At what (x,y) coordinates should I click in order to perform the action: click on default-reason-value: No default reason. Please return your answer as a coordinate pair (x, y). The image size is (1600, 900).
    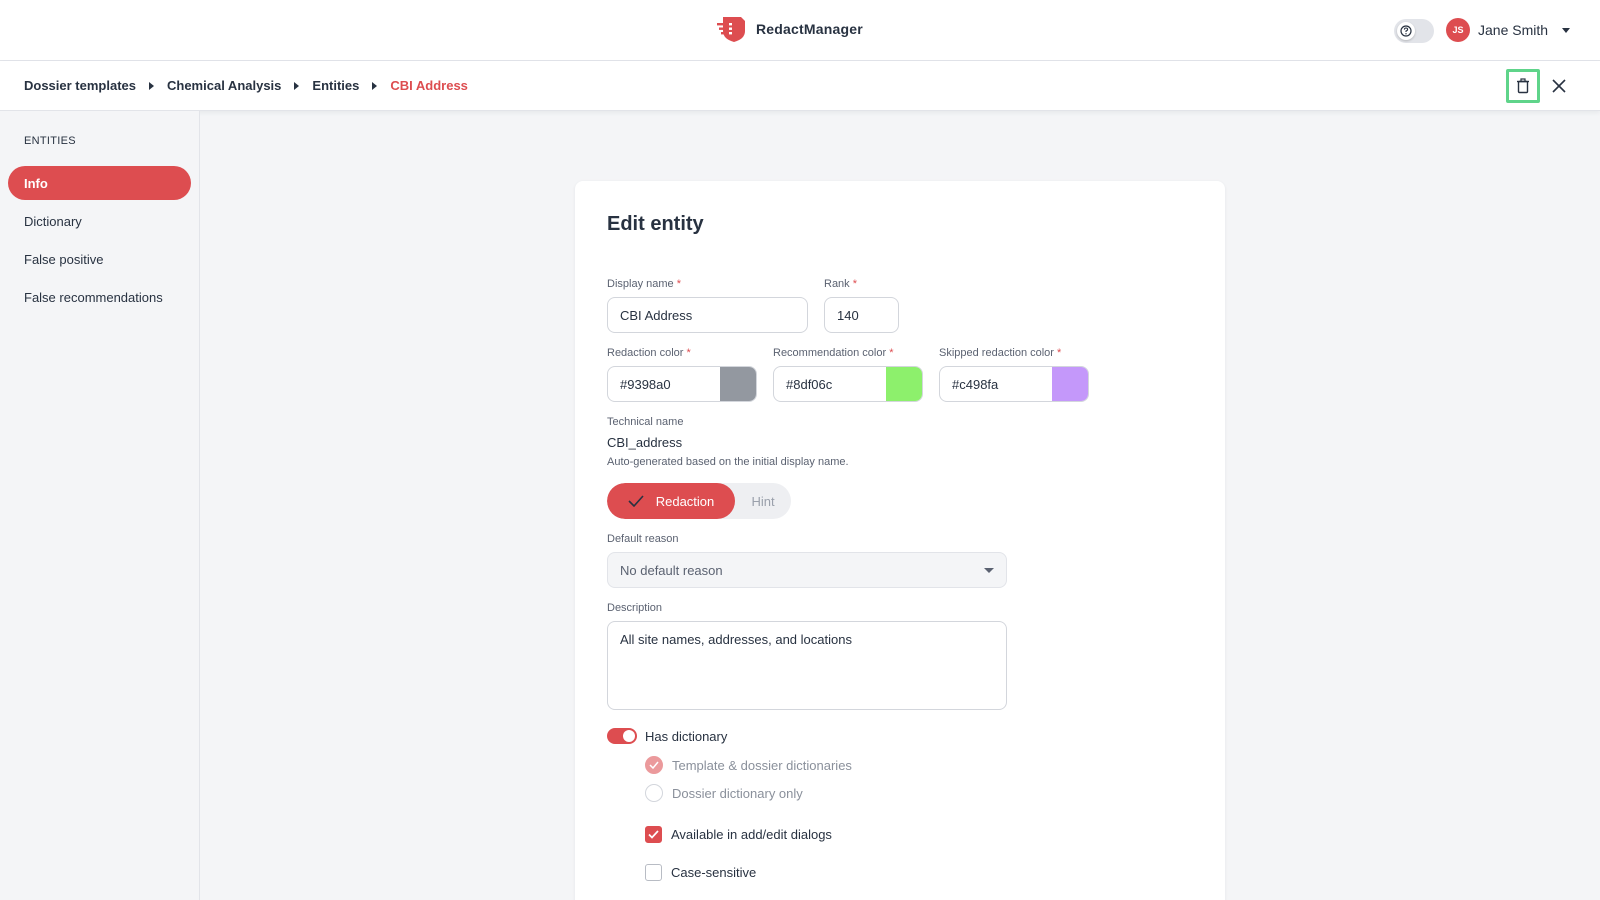
    Looking at the image, I should click on (671, 570).